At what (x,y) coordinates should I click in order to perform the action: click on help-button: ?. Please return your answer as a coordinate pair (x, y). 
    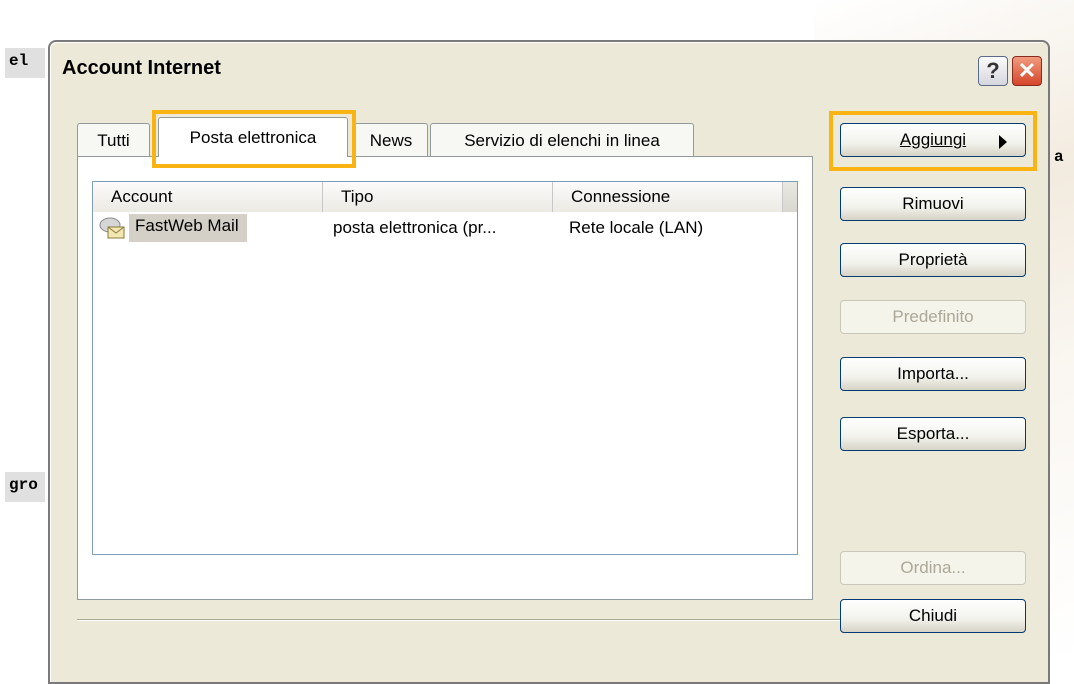
    Looking at the image, I should click on (993, 71).